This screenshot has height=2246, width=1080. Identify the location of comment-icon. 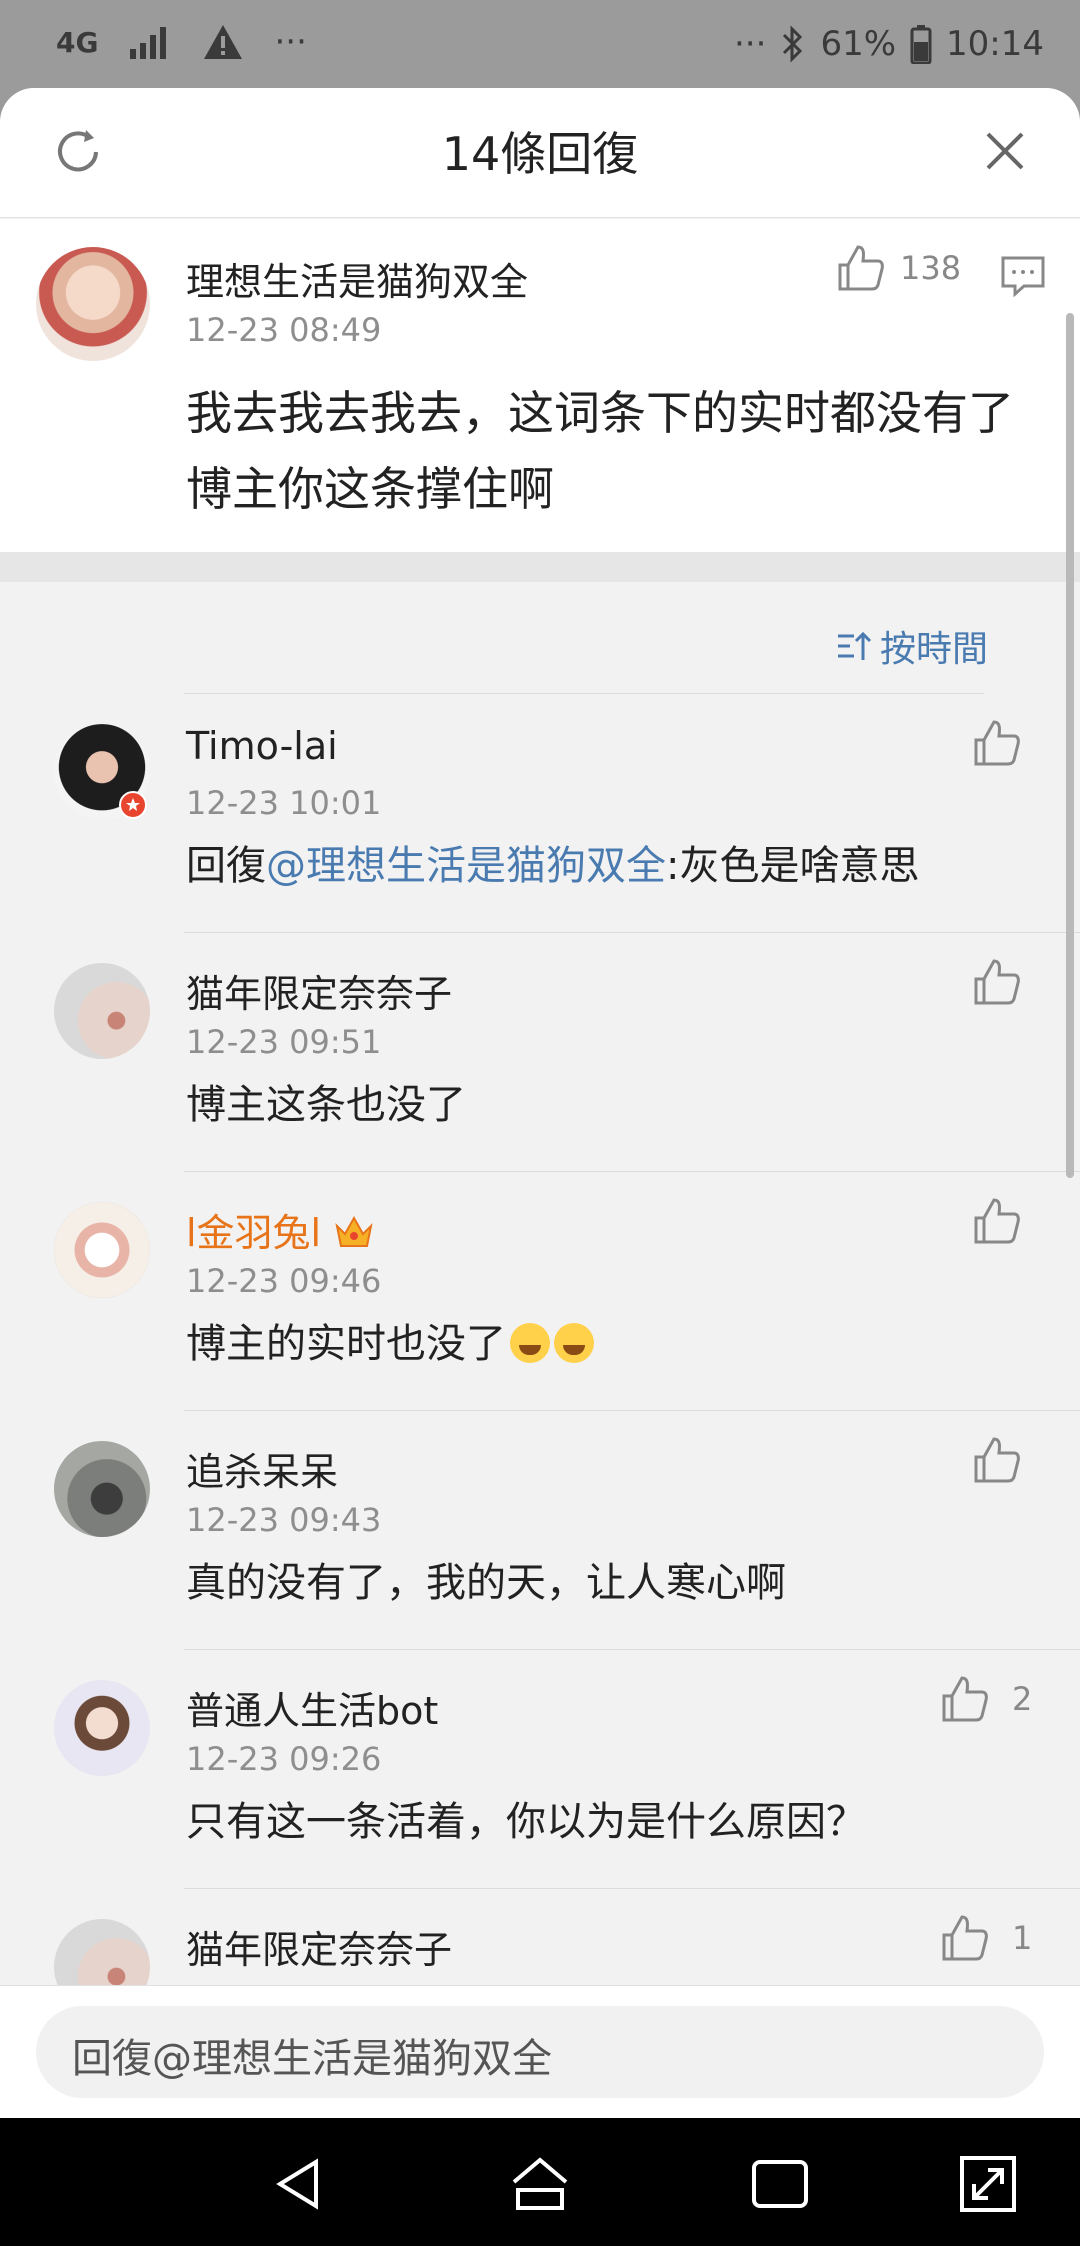
(1023, 276).